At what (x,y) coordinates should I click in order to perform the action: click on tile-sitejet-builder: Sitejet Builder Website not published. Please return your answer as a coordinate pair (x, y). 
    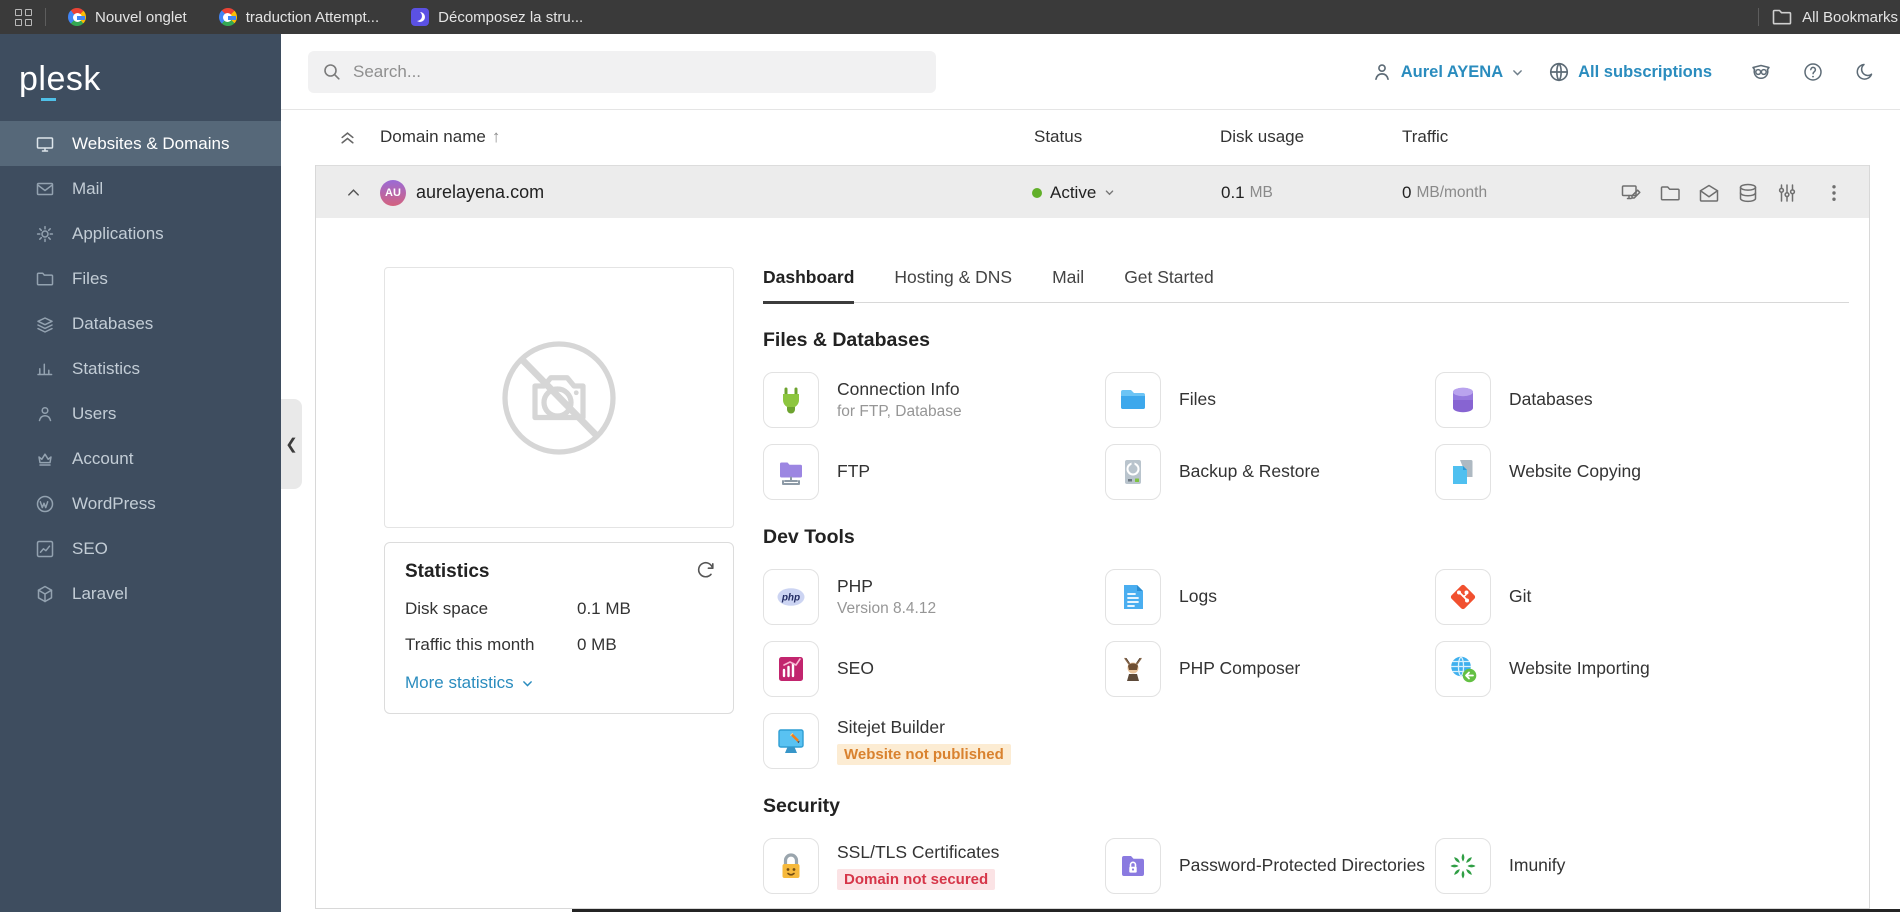
    Looking at the image, I should click on (934, 741).